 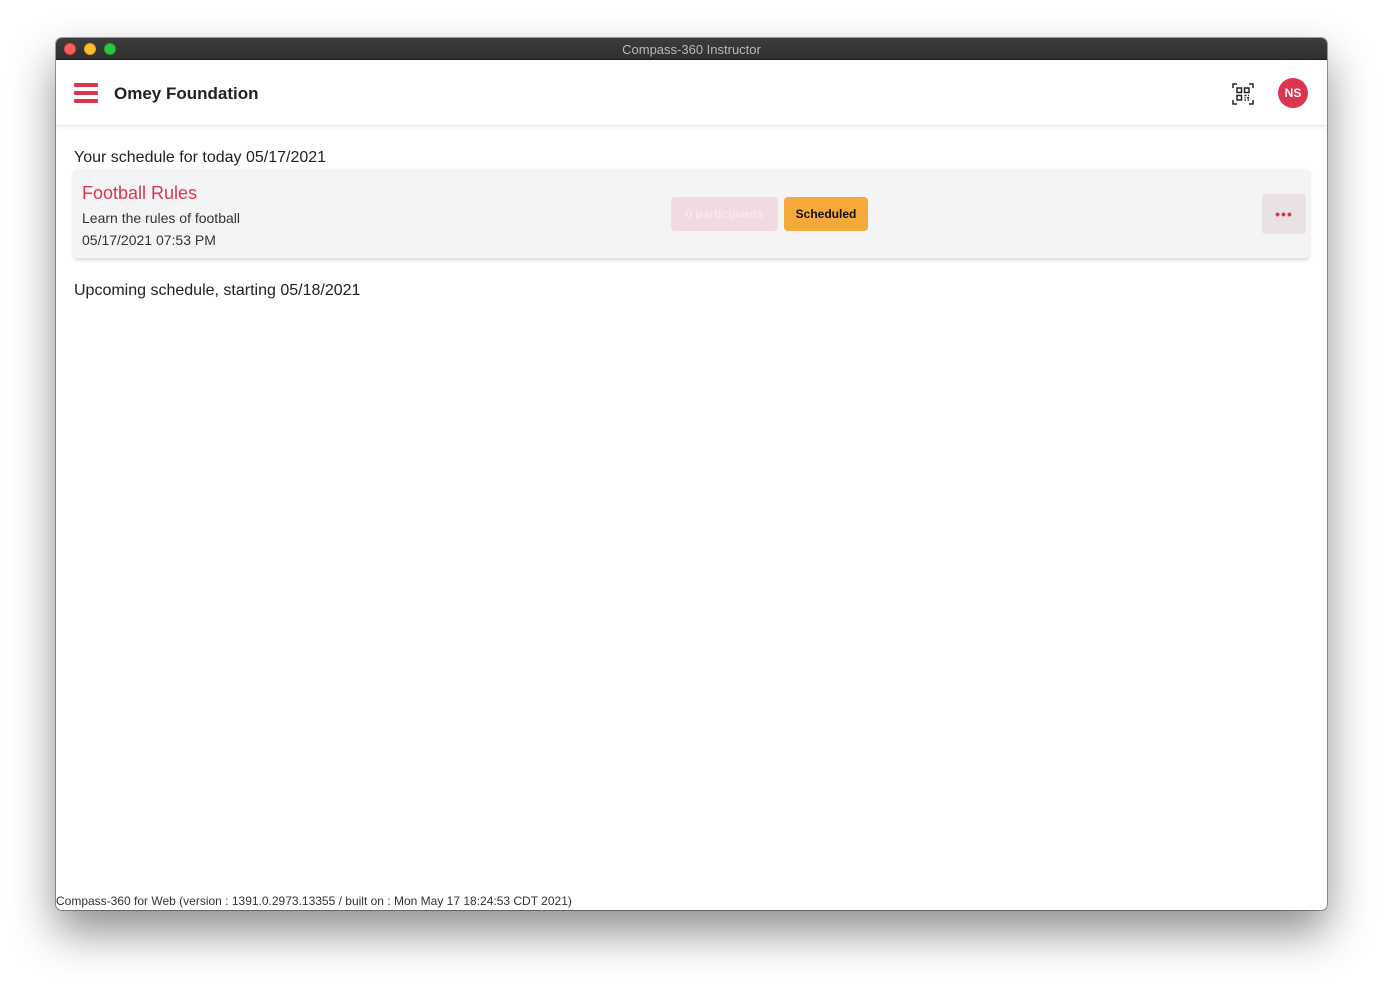 What do you see at coordinates (724, 214) in the screenshot?
I see `participants-badge: 0 participants` at bounding box center [724, 214].